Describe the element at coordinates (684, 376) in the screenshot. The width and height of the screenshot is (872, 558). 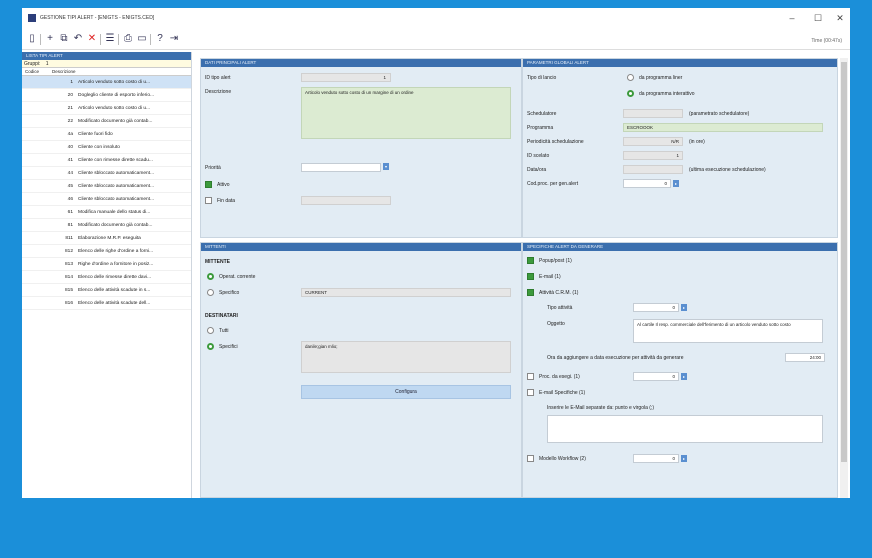
I see `proc-lookup-icon: ▸` at that location.